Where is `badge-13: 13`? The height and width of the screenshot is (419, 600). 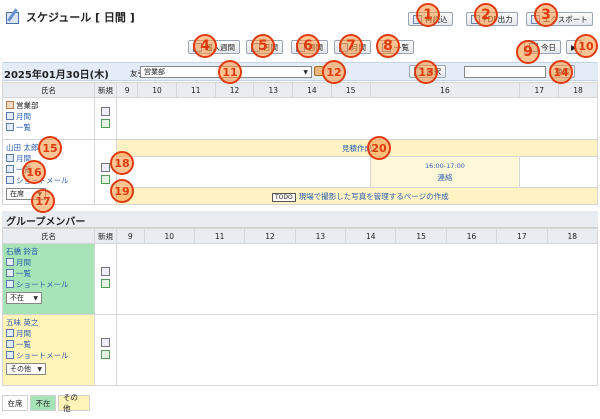 badge-13: 13 is located at coordinates (426, 72).